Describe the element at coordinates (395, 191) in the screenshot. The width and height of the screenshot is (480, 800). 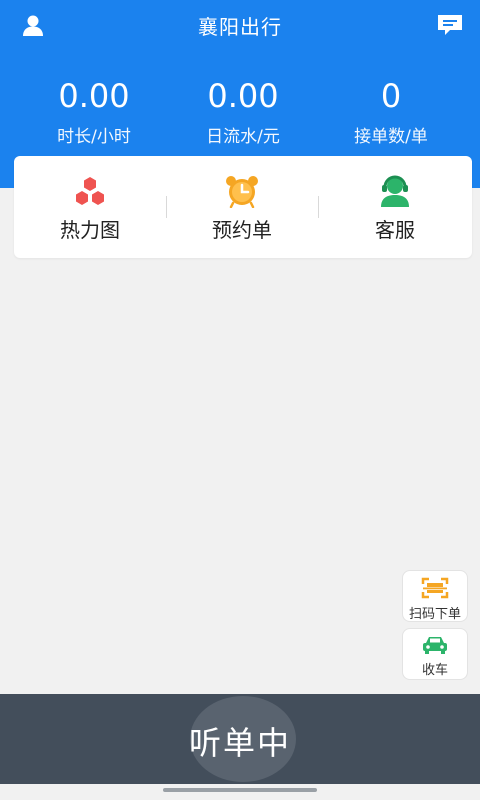
I see `customer-service-icon` at that location.